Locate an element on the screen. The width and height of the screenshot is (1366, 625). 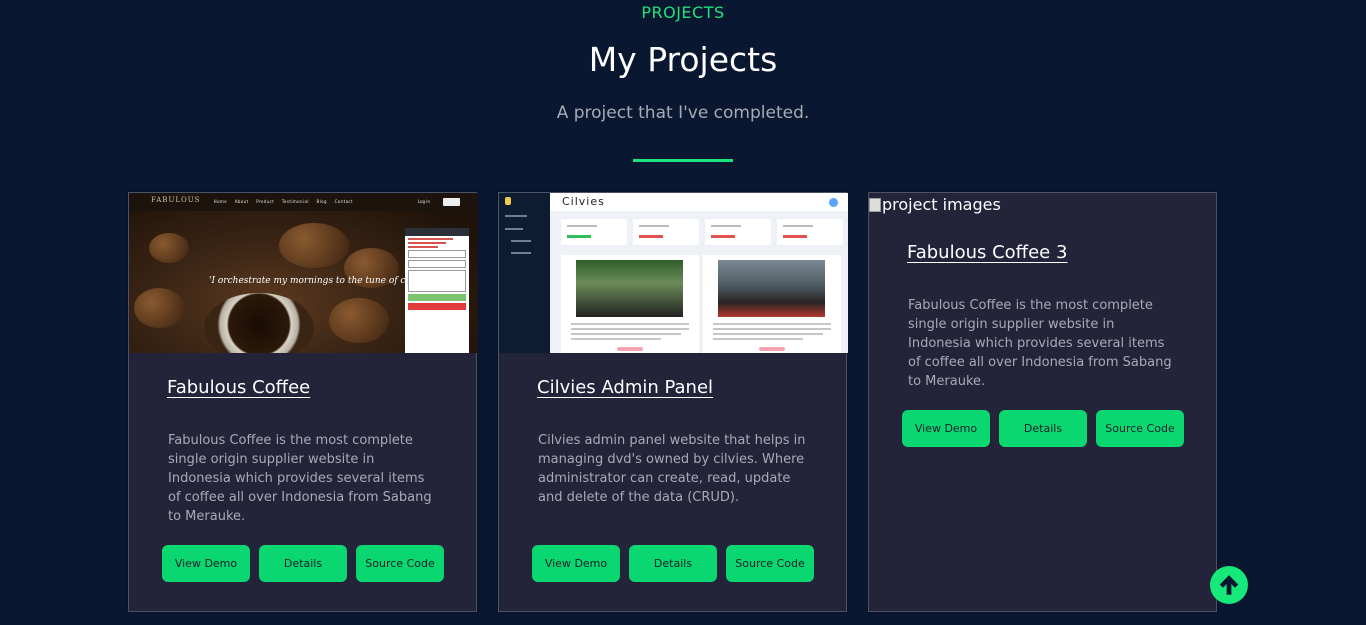
thumb-login: Log In is located at coordinates (423, 201).